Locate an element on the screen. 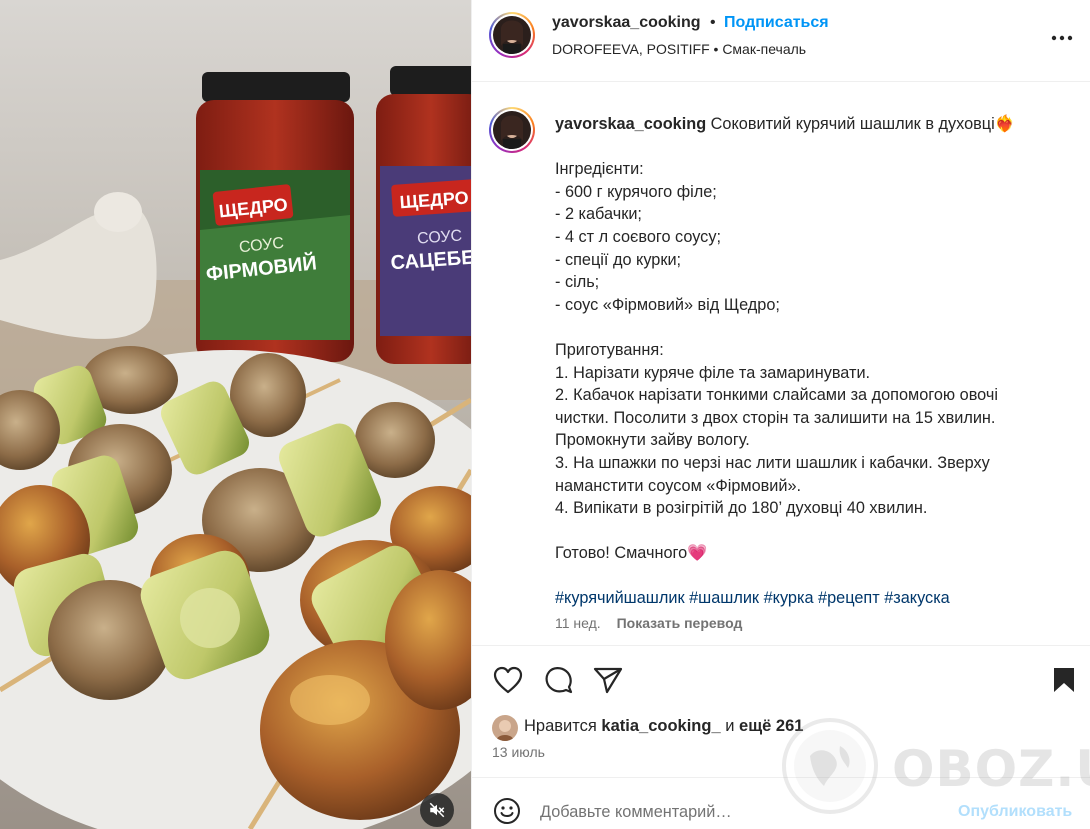  ingredient-item: - 600 г курячого філе; is located at coordinates (636, 191).